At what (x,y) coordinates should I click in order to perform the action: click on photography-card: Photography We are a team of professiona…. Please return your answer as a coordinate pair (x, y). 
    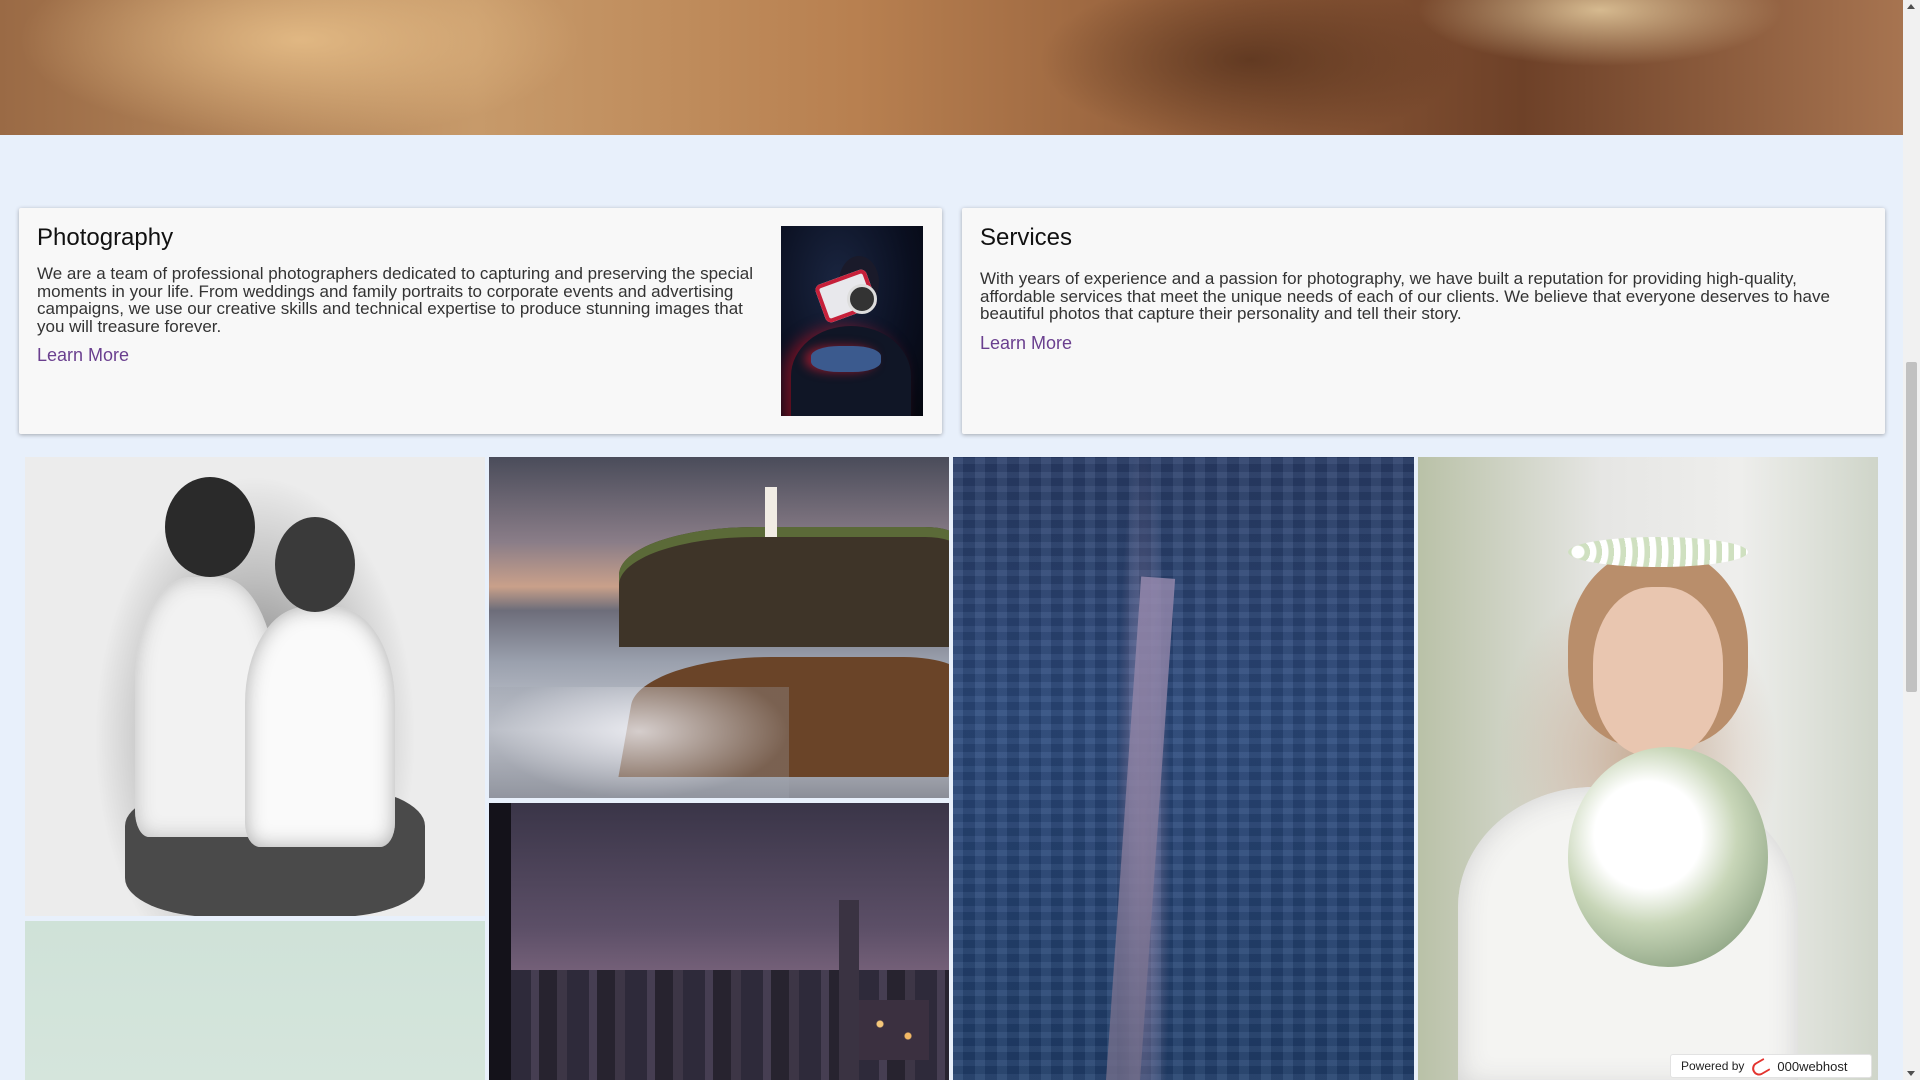
    Looking at the image, I should click on (480, 321).